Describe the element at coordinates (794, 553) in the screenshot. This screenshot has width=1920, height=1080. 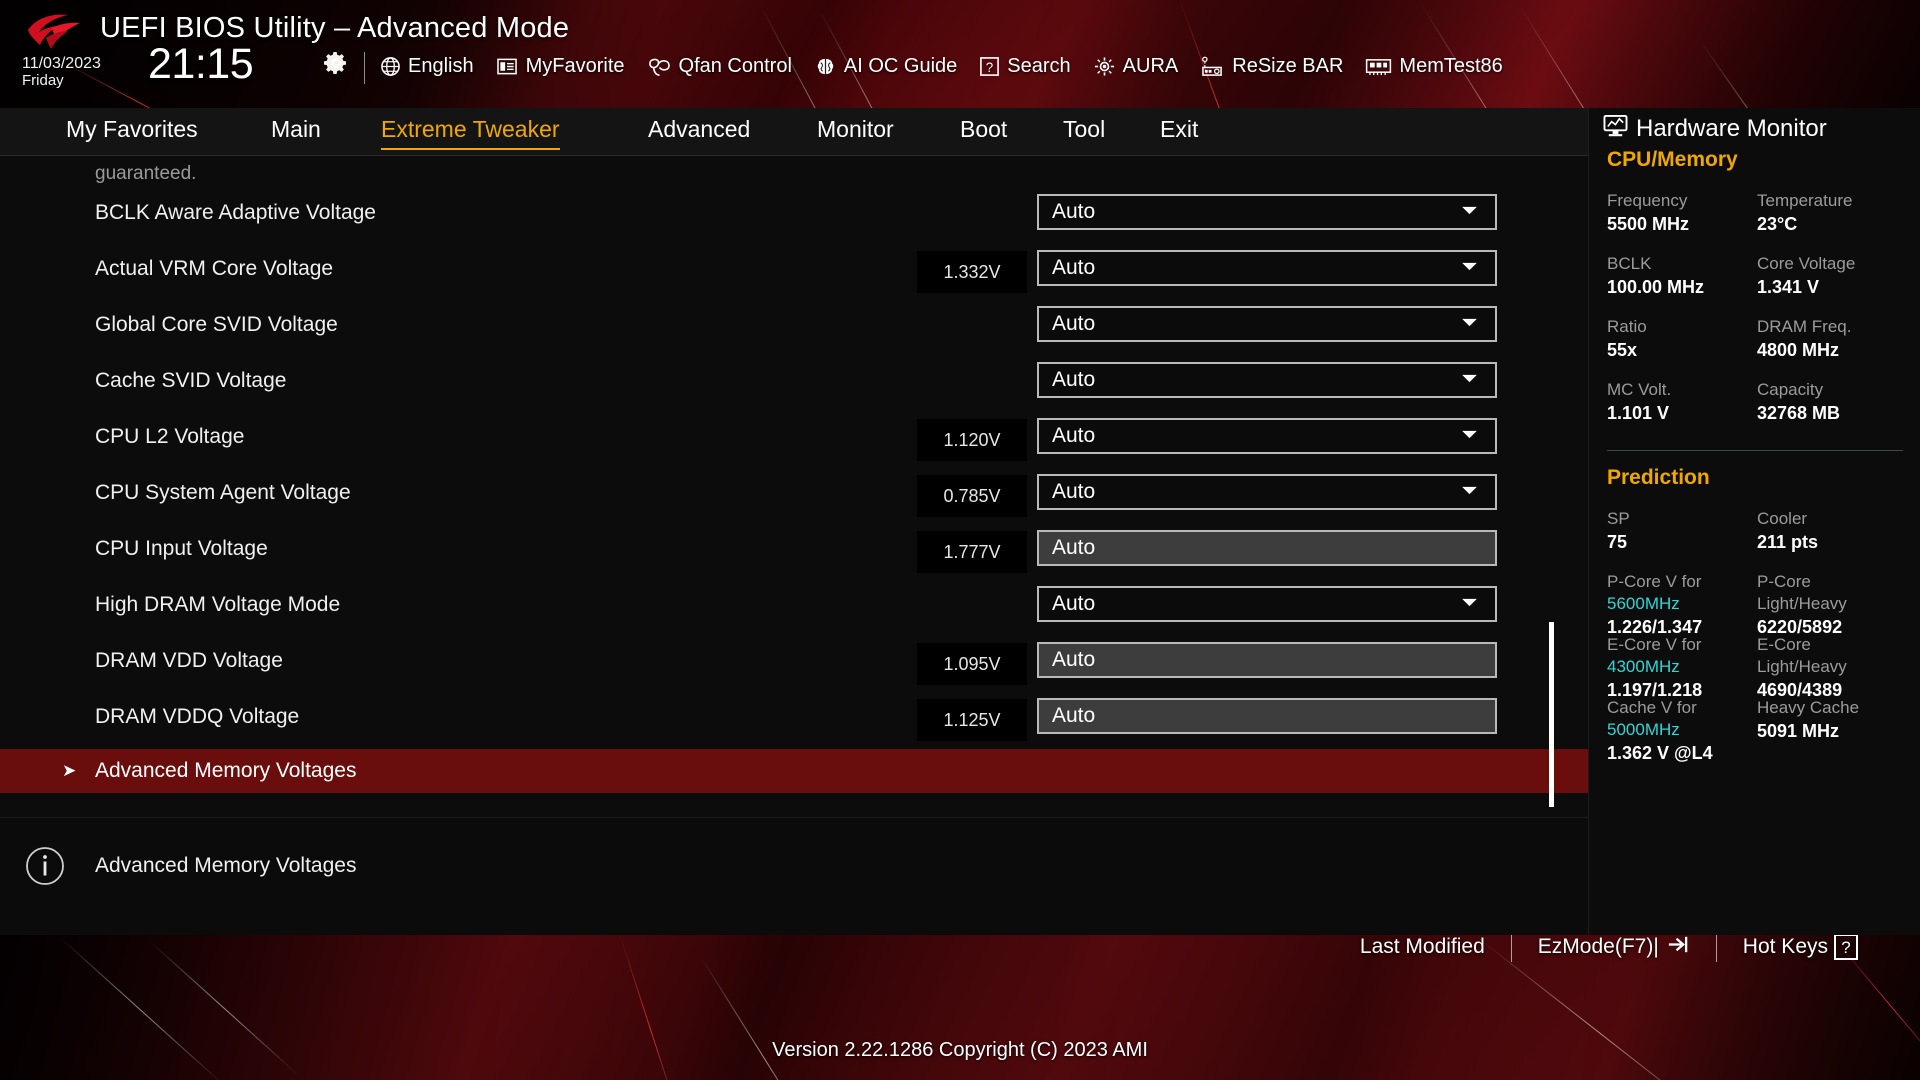
I see `setting-row: CPU Input Voltage 1.777V Auto` at that location.